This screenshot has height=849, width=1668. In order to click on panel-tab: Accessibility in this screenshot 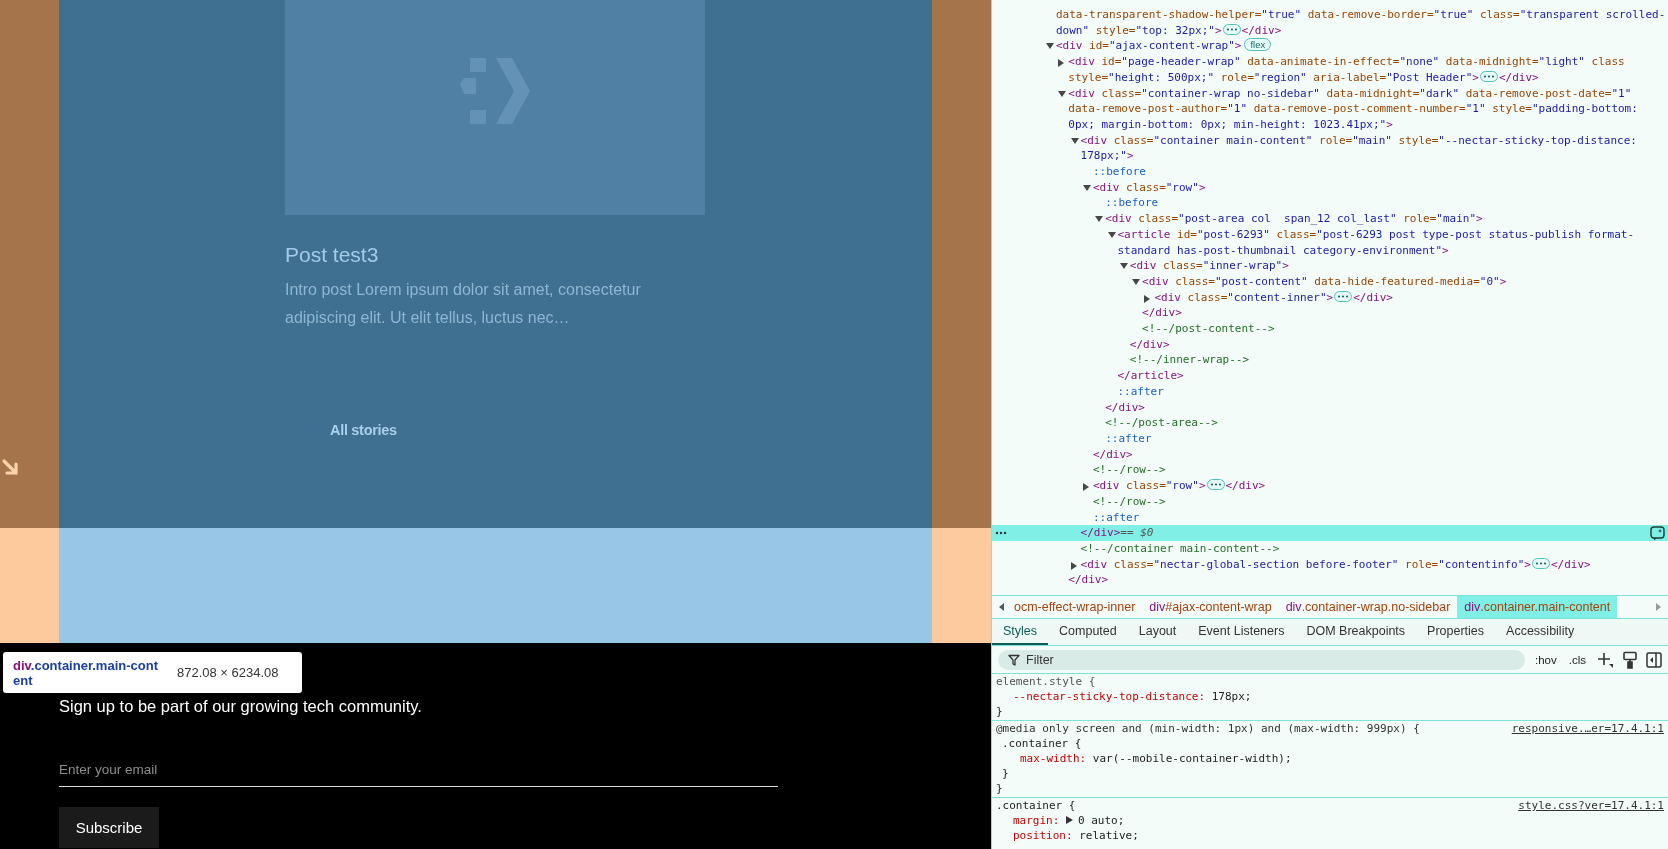, I will do `click(1540, 632)`.